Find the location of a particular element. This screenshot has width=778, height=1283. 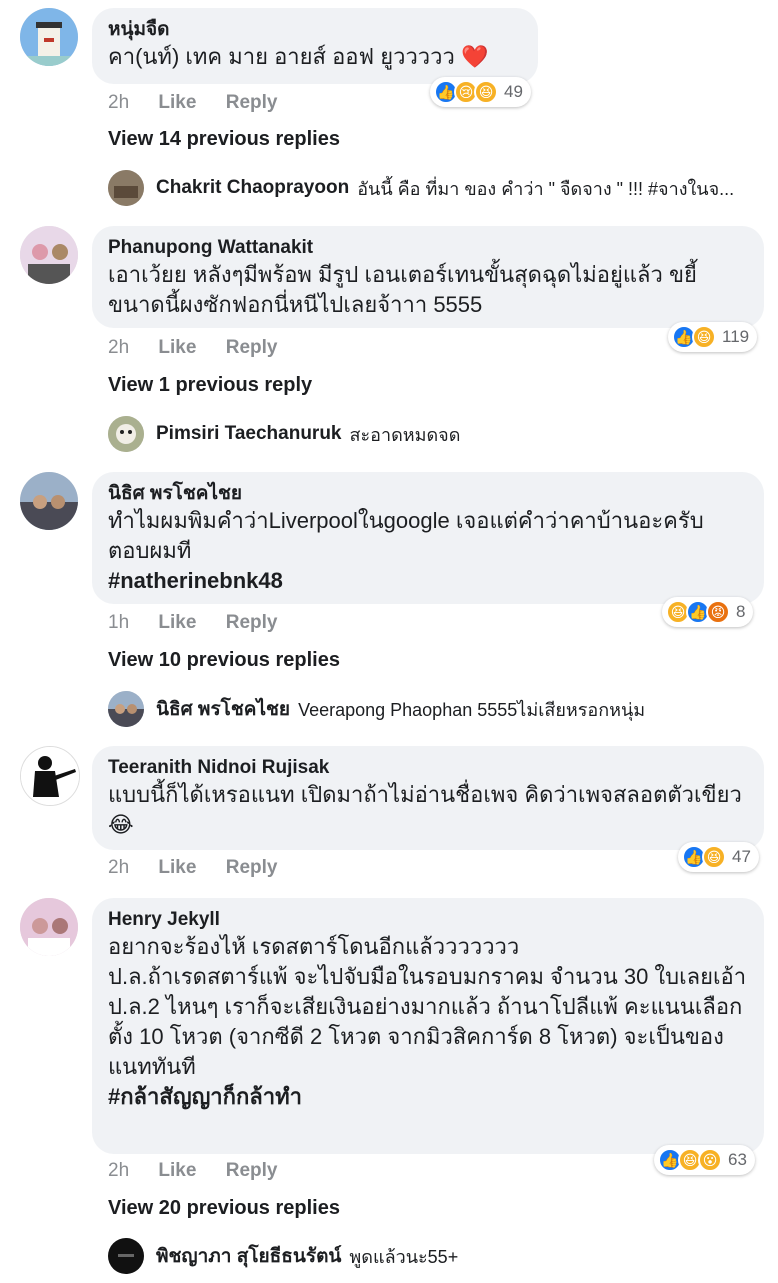

reaction-summary: 👍 😆 119 is located at coordinates (713, 337).